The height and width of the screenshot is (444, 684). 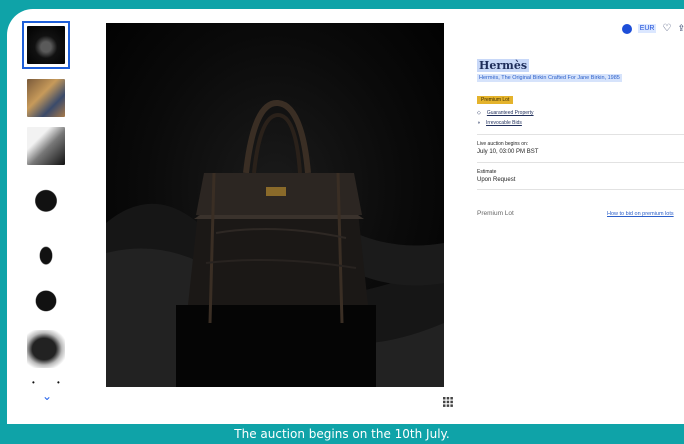 I want to click on guaranteed-property-link: ◇ Guaranteed Property, so click(x=505, y=113).